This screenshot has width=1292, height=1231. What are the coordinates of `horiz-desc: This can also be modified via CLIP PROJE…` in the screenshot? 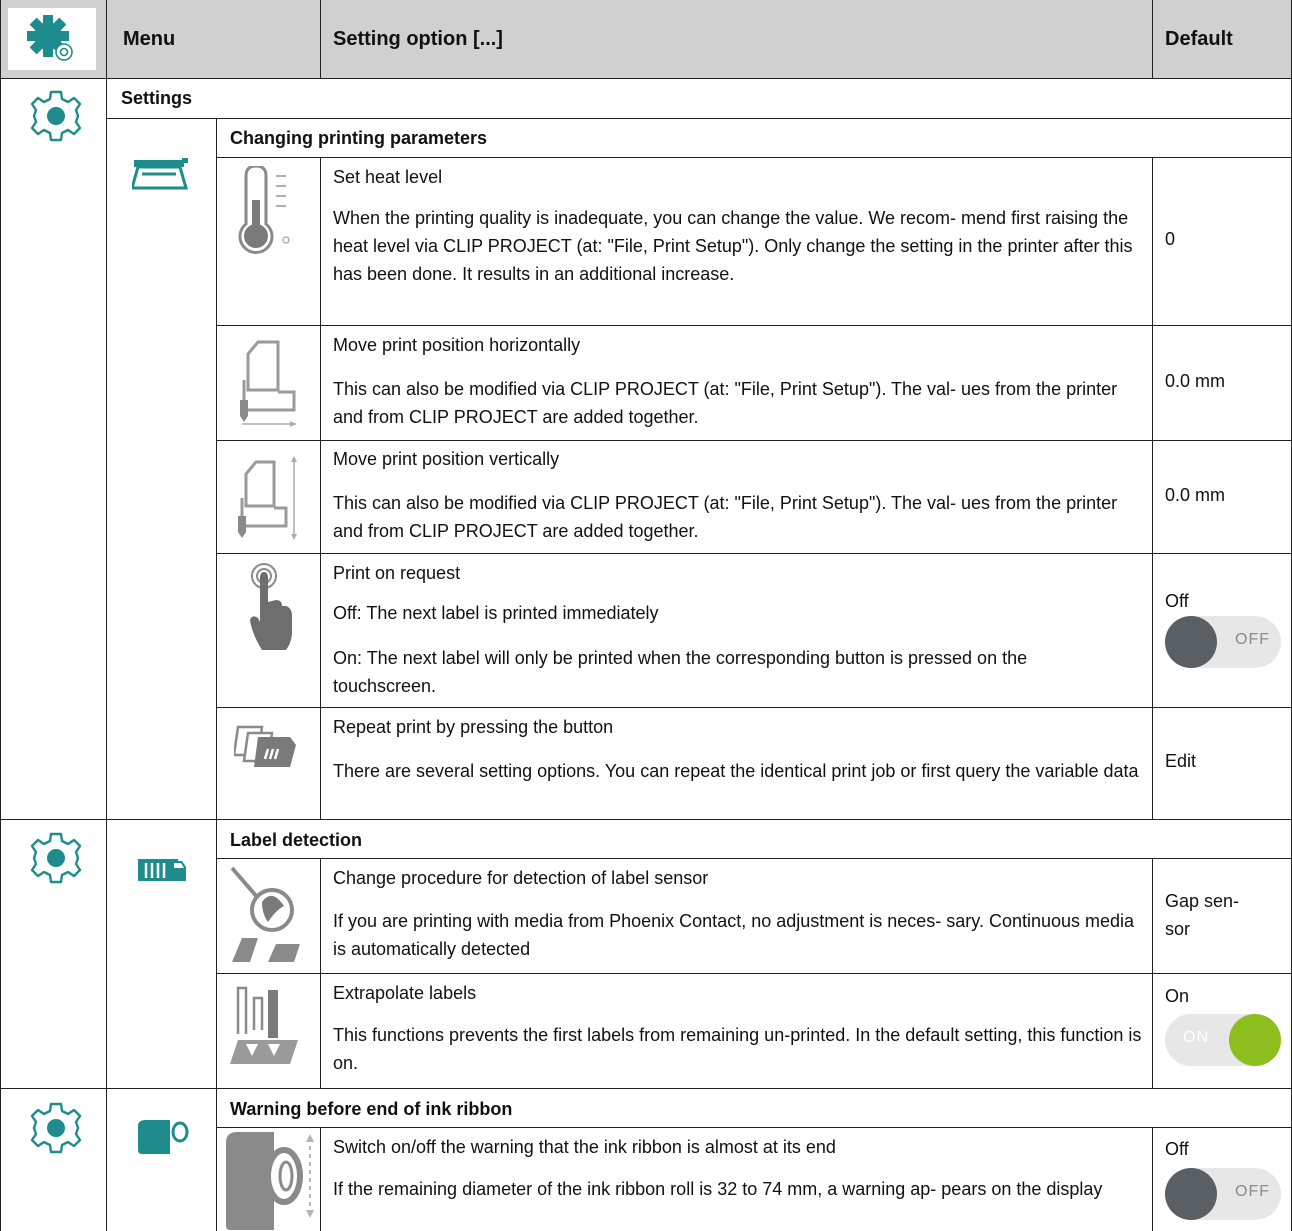 It's located at (725, 403).